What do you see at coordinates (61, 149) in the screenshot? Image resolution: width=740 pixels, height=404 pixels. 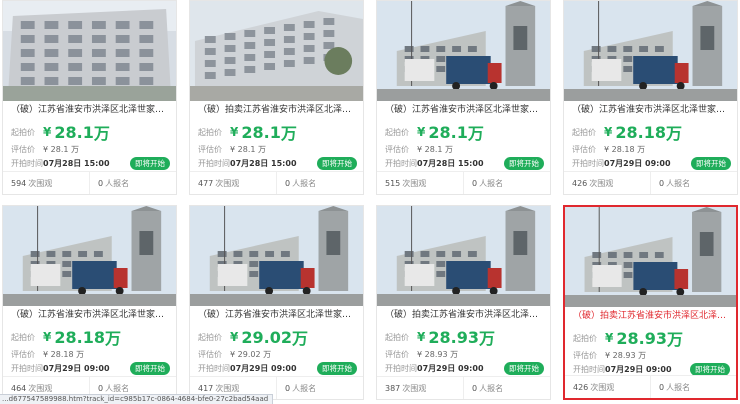 I see `eval-price-value: ¥ 28.1 万` at bounding box center [61, 149].